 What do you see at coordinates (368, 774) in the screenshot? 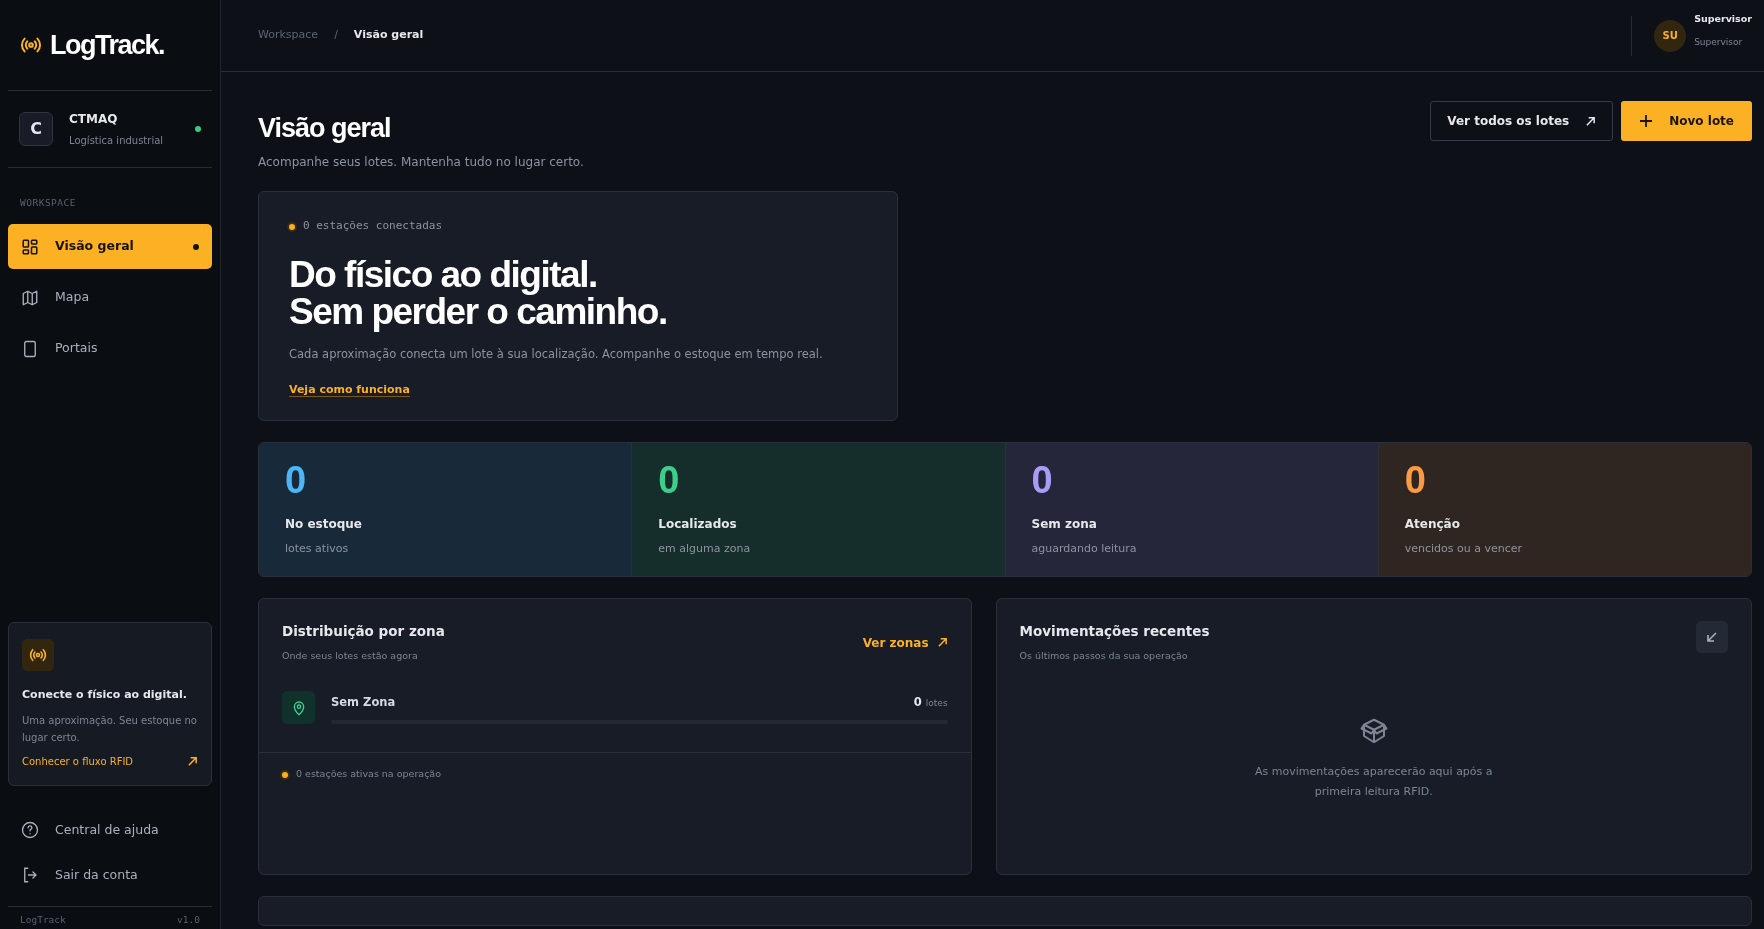
I see `zones-footer: 0 estações ativas na operação` at bounding box center [368, 774].